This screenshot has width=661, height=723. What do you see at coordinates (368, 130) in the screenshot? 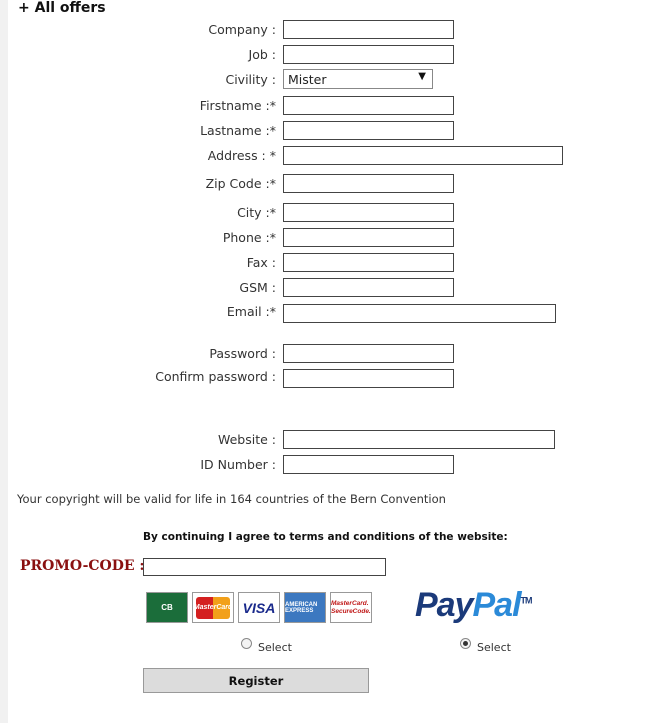
I see `lastname-input` at bounding box center [368, 130].